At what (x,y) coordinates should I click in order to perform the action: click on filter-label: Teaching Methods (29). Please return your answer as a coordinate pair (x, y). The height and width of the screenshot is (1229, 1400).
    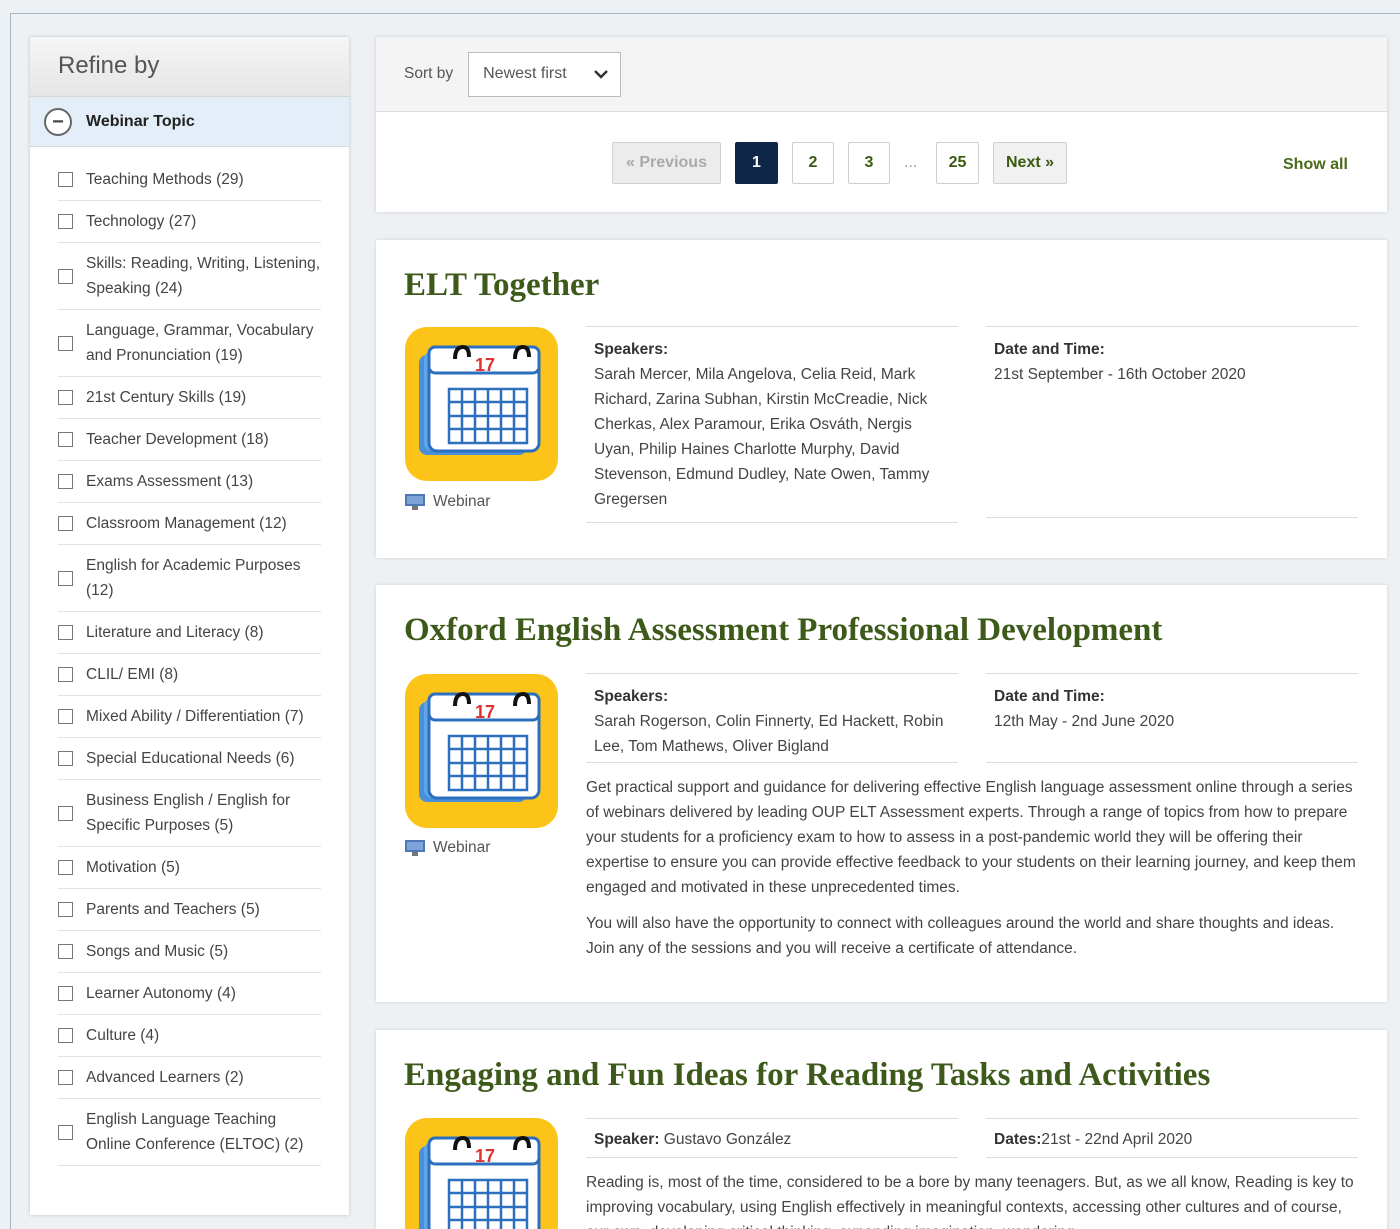
    Looking at the image, I should click on (165, 179).